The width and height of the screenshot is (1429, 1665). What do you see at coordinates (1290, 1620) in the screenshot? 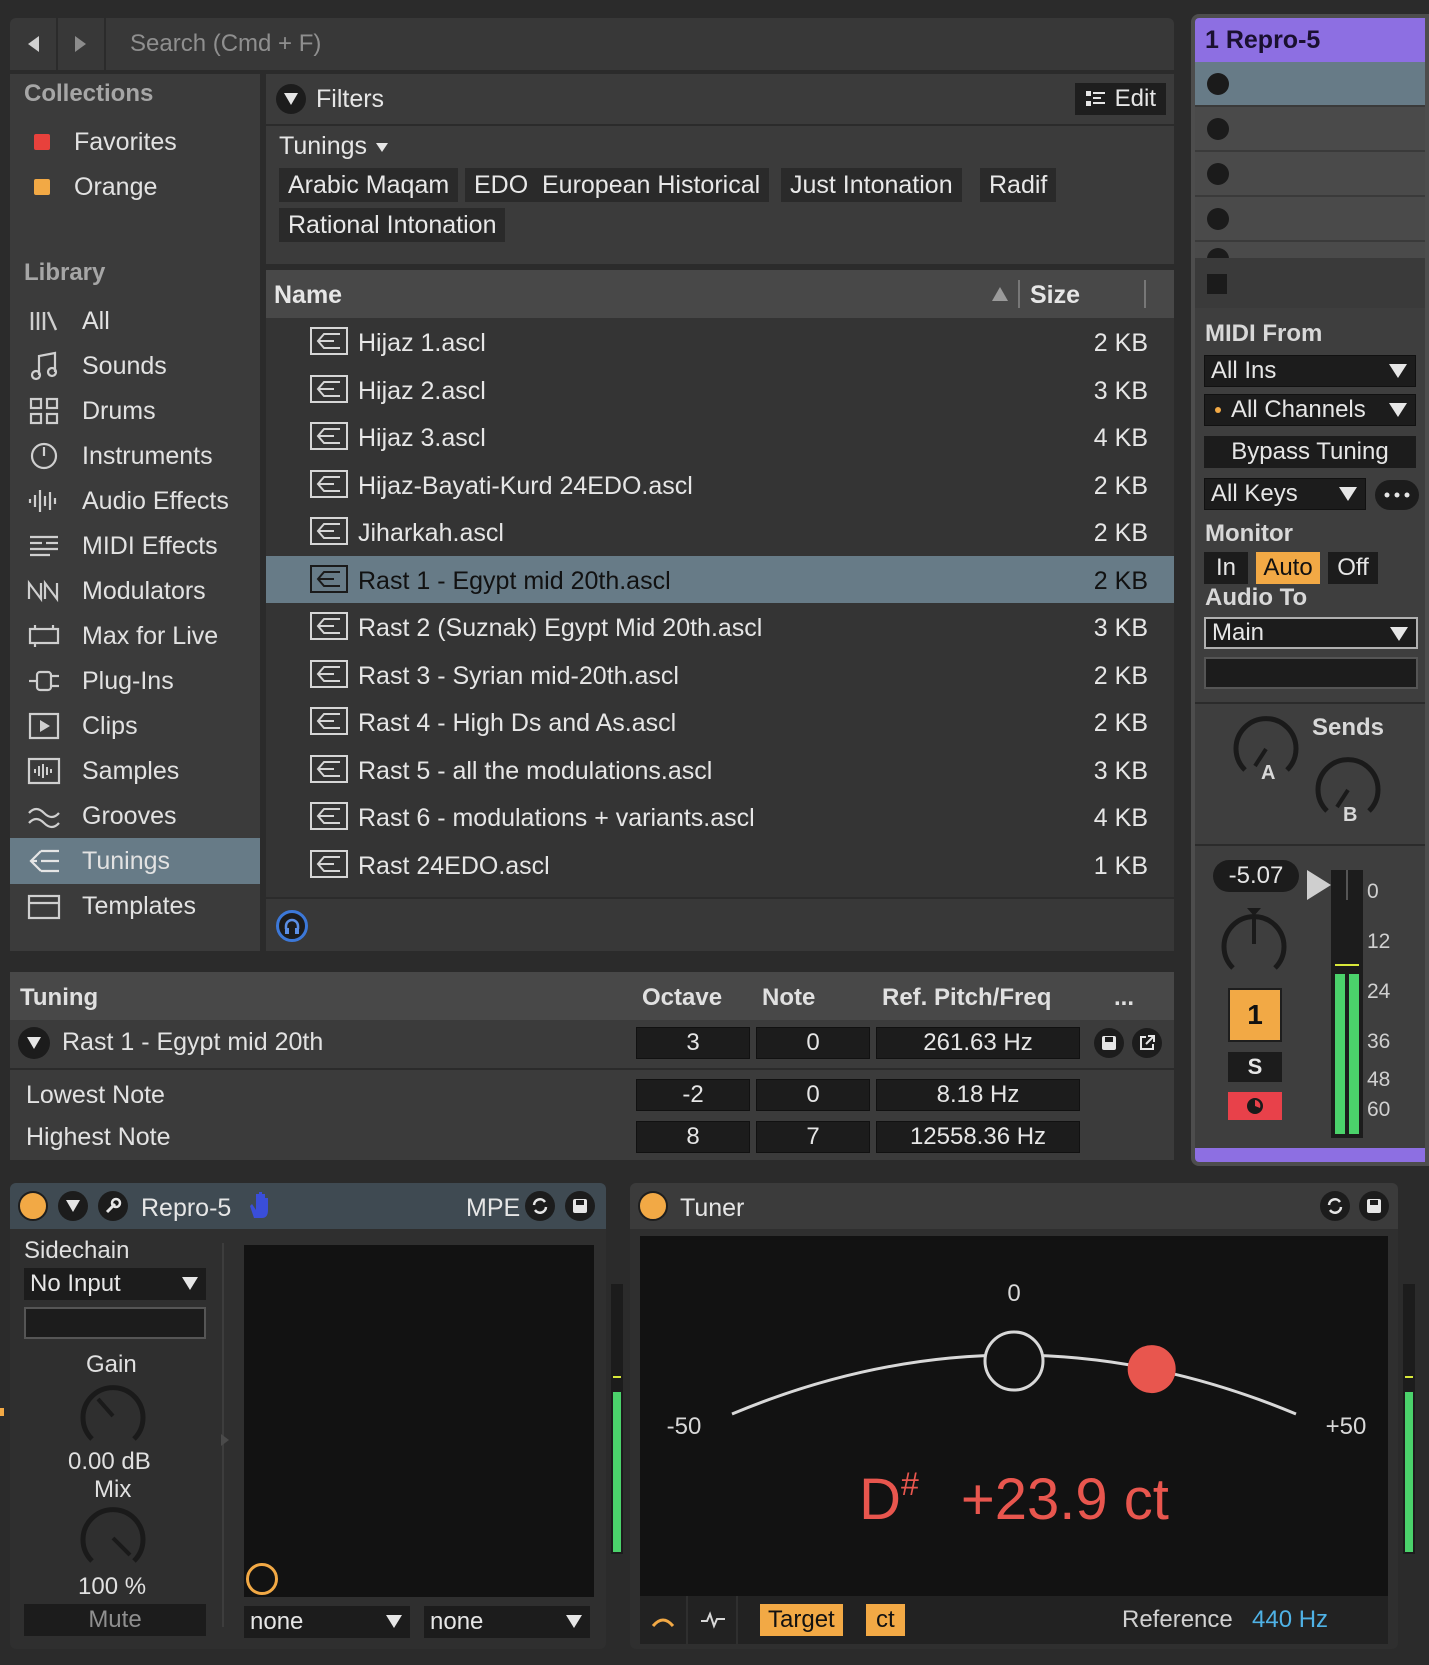
I see `reference-value: 440 Hz` at bounding box center [1290, 1620].